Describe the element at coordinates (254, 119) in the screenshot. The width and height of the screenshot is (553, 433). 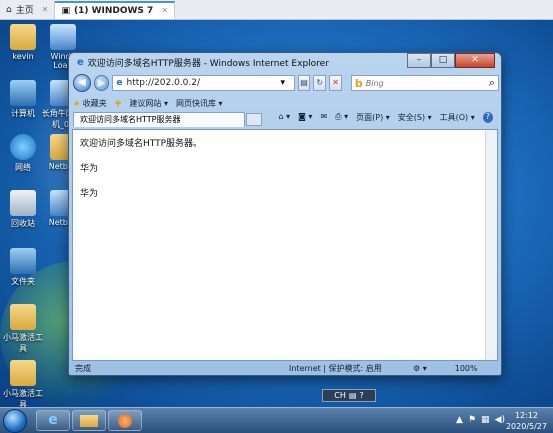
I see `new-tab-button` at that location.